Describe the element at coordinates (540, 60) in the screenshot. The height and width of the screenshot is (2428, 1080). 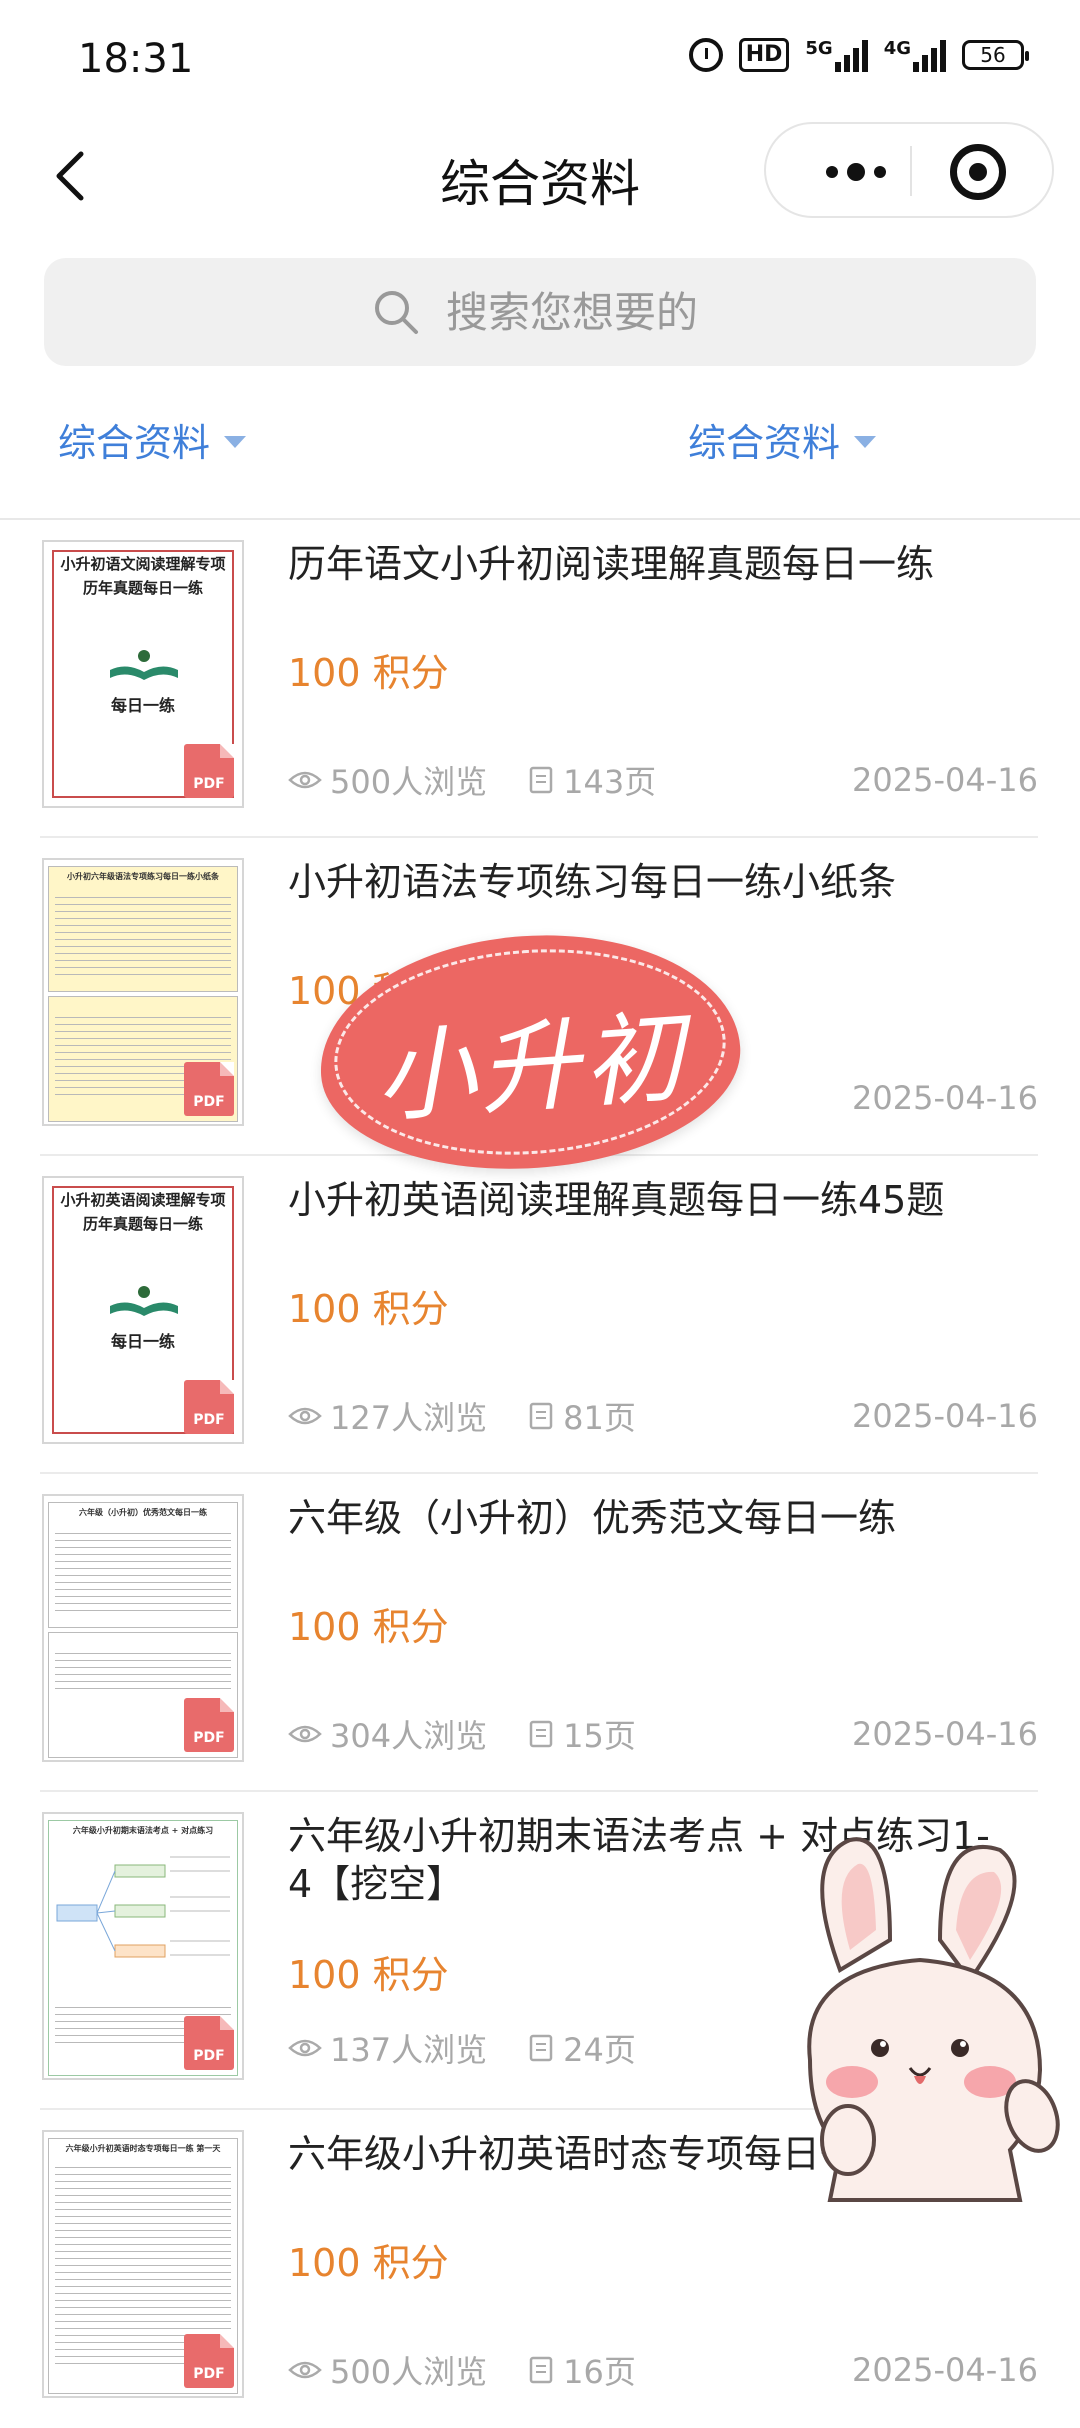
I see `status-bar: 18:31 HD 5G 4G 56` at that location.